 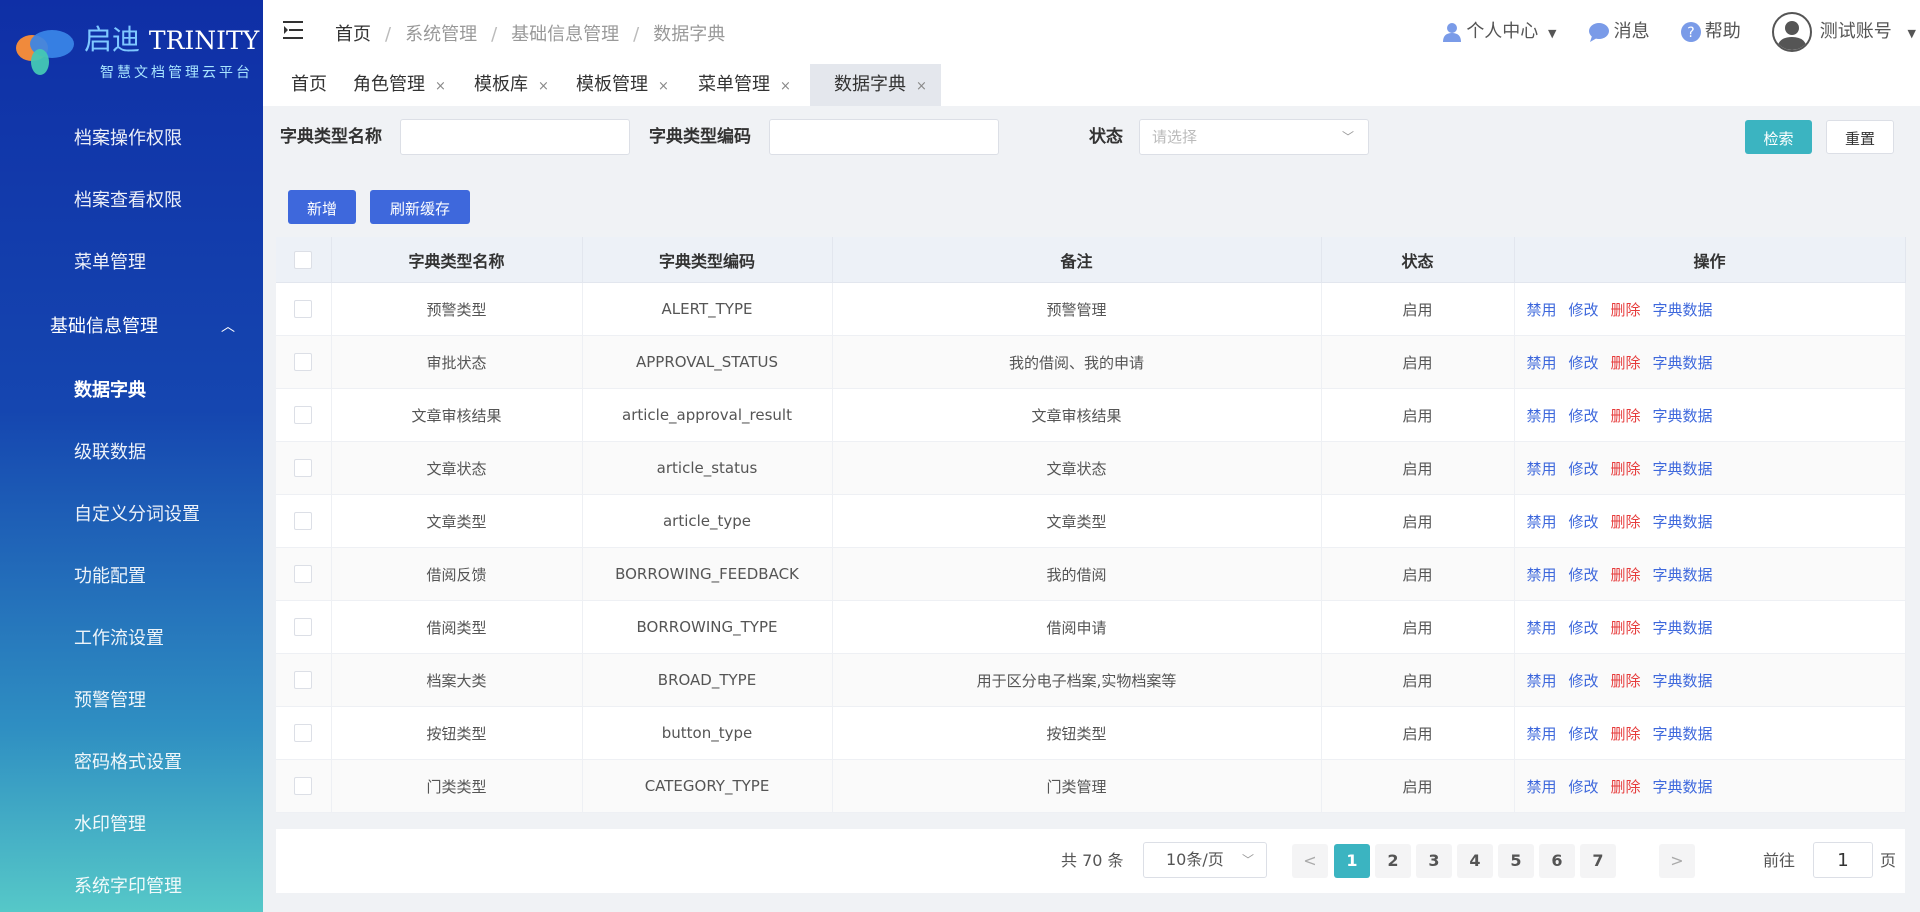 What do you see at coordinates (131, 701) in the screenshot?
I see `sidebar-item-alert-management: 预警管理` at bounding box center [131, 701].